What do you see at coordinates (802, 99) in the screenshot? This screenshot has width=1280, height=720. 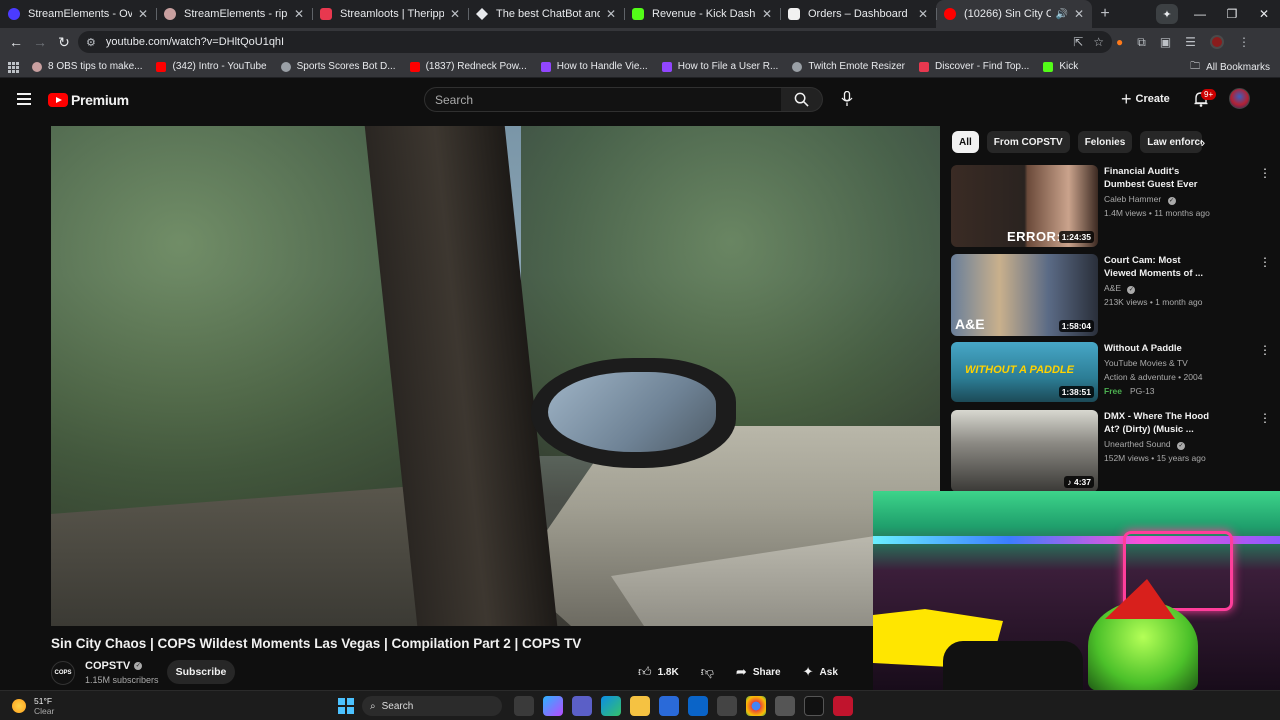 I see `search-button` at bounding box center [802, 99].